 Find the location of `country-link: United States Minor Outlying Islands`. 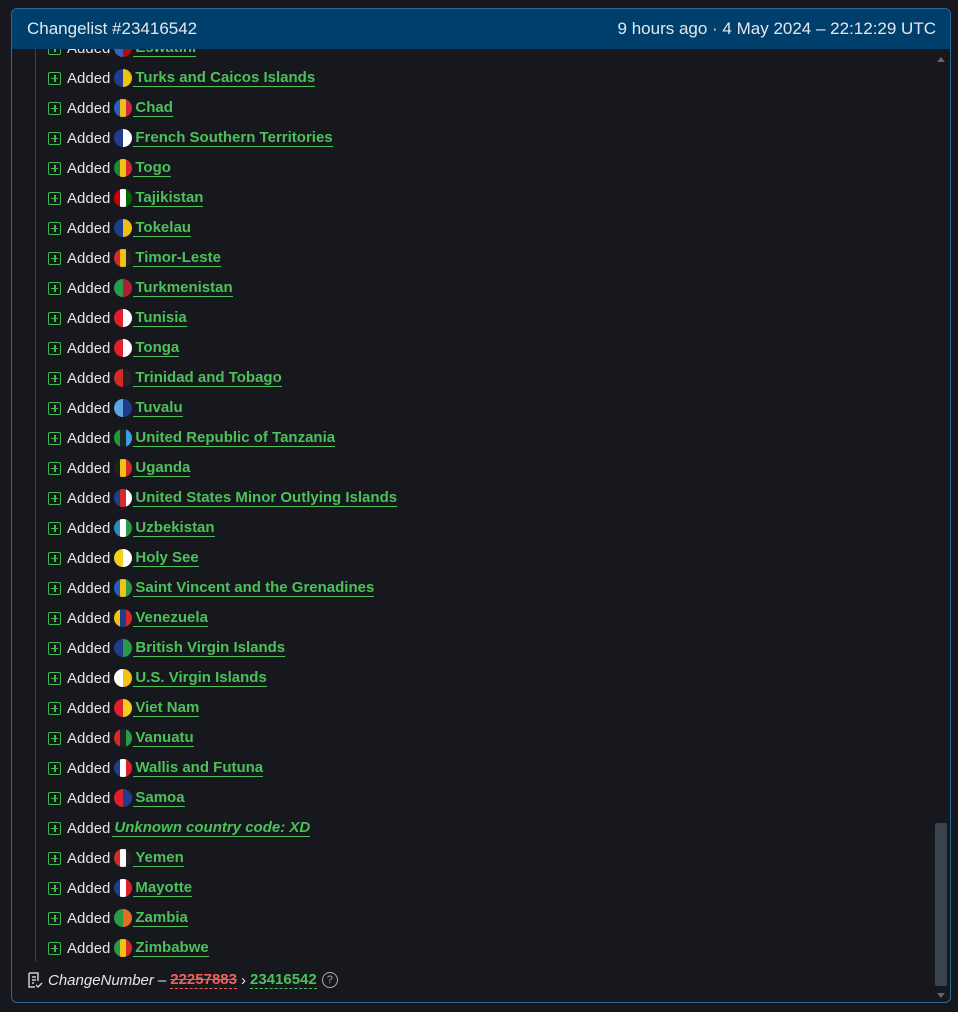

country-link: United States Minor Outlying Islands is located at coordinates (265, 498).